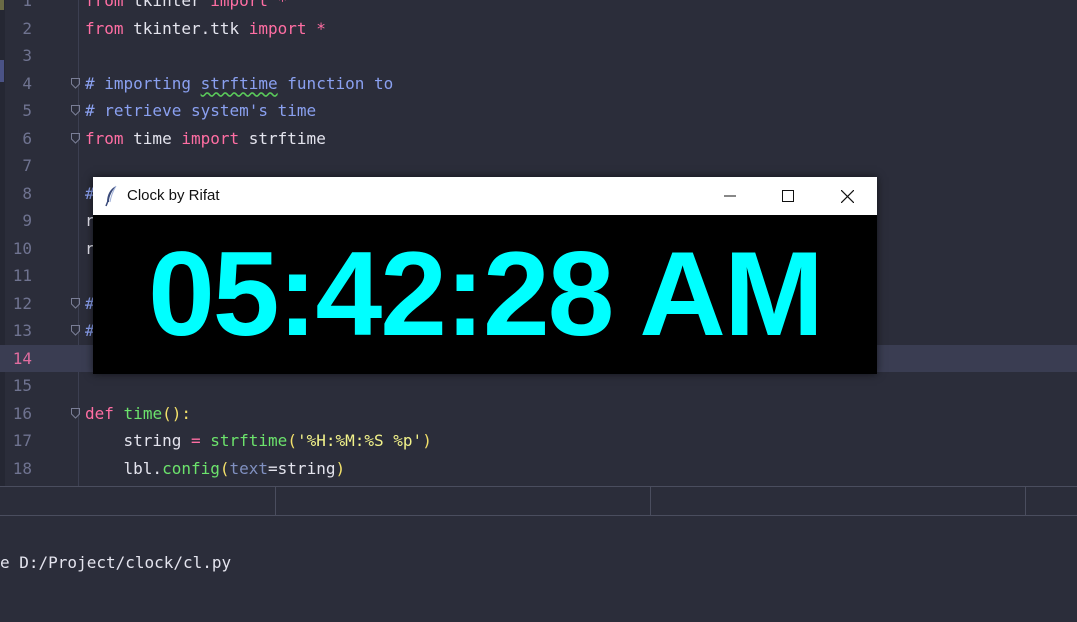  What do you see at coordinates (538, 440) in the screenshot?
I see `code-line: 17 string = strftime('%H:%M:%S %p')` at bounding box center [538, 440].